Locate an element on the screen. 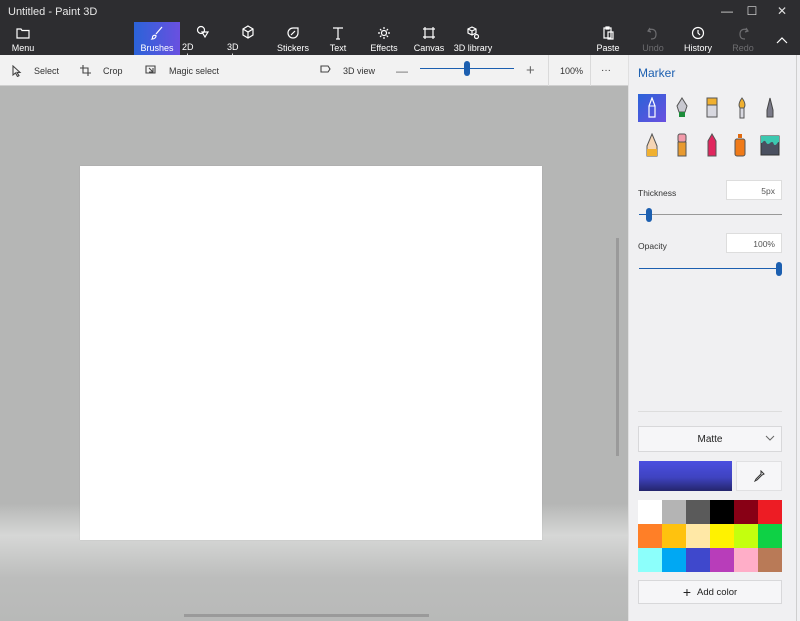 This screenshot has height=621, width=800. eyedropper-icon is located at coordinates (759, 476).